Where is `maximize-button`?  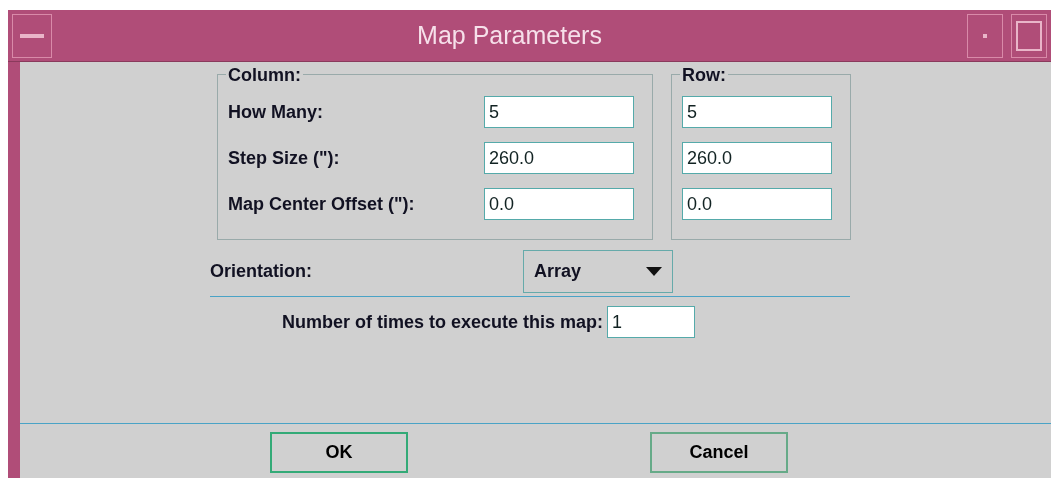
maximize-button is located at coordinates (1029, 35).